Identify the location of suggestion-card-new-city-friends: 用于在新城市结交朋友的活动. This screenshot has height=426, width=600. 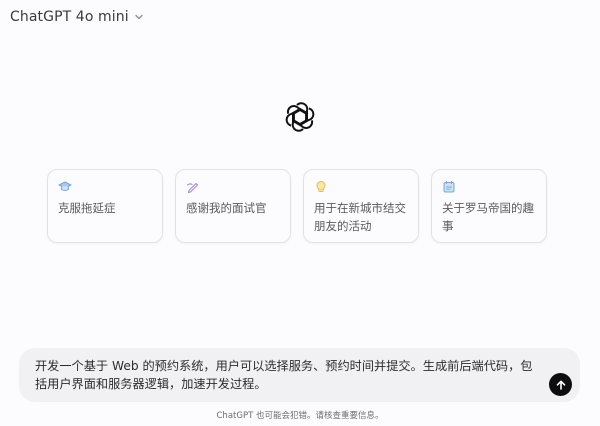
(361, 206).